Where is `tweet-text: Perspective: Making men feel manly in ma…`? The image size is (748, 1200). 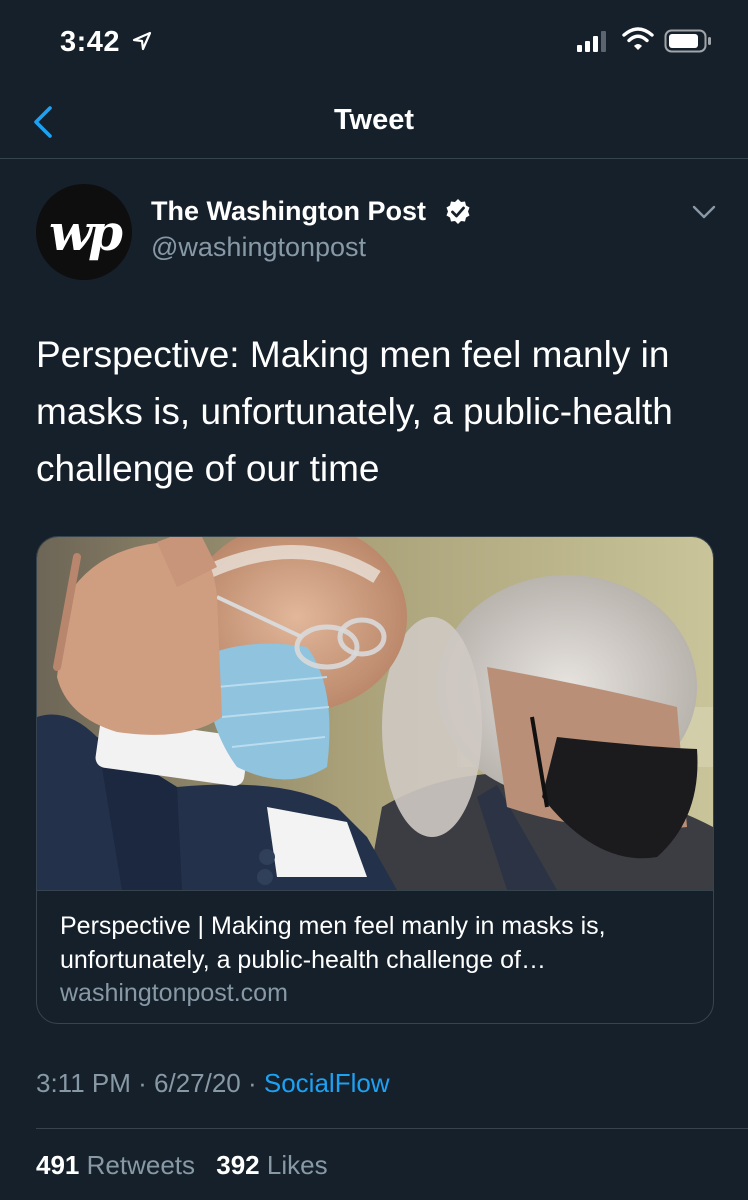
tweet-text: Perspective: Making men feel manly in ma… is located at coordinates (354, 411).